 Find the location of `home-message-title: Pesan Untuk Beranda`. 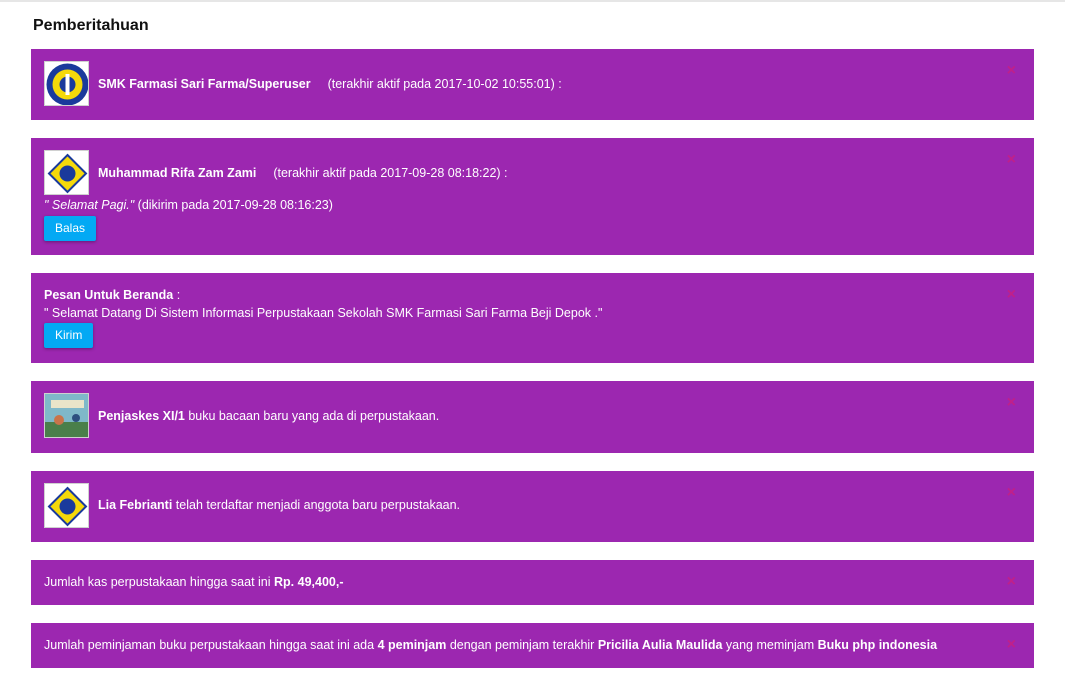

home-message-title: Pesan Untuk Beranda is located at coordinates (109, 295).